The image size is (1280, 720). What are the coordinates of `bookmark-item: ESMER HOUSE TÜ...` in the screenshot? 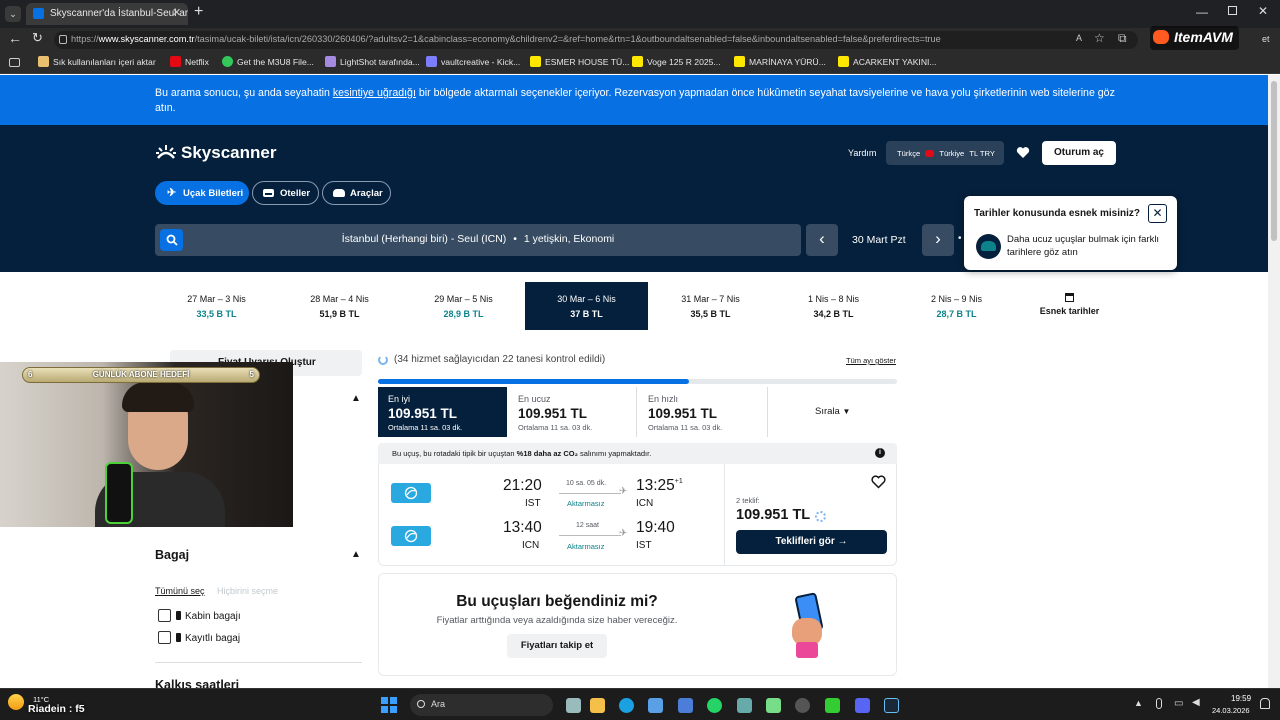 It's located at (579, 61).